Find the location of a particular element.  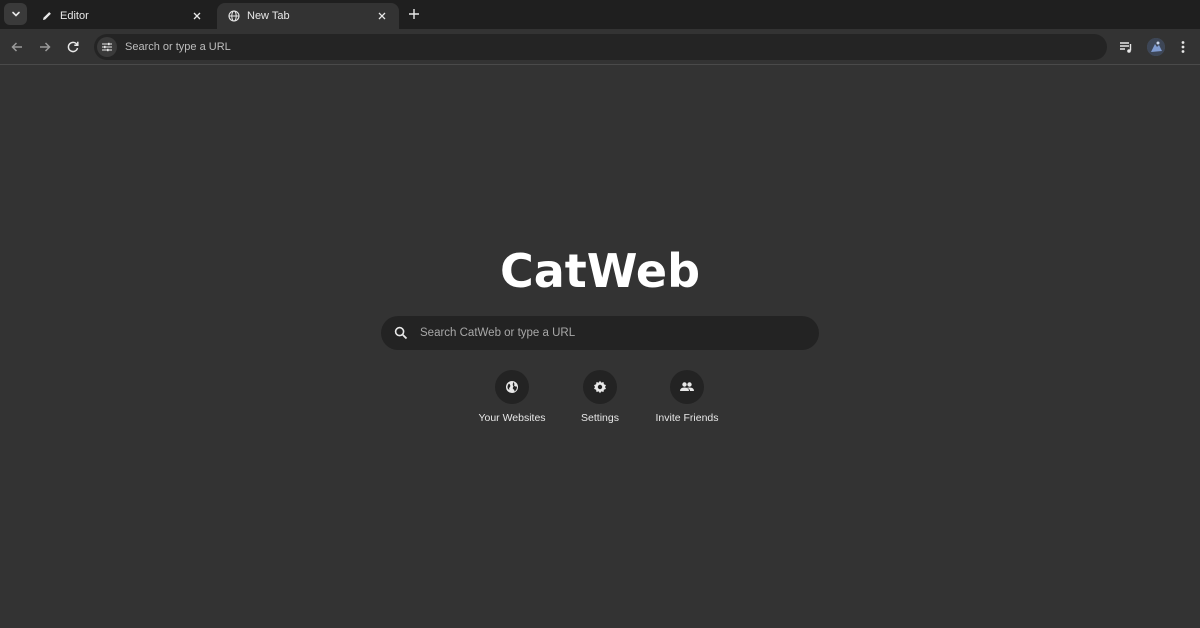

reload-icon is located at coordinates (73, 47).